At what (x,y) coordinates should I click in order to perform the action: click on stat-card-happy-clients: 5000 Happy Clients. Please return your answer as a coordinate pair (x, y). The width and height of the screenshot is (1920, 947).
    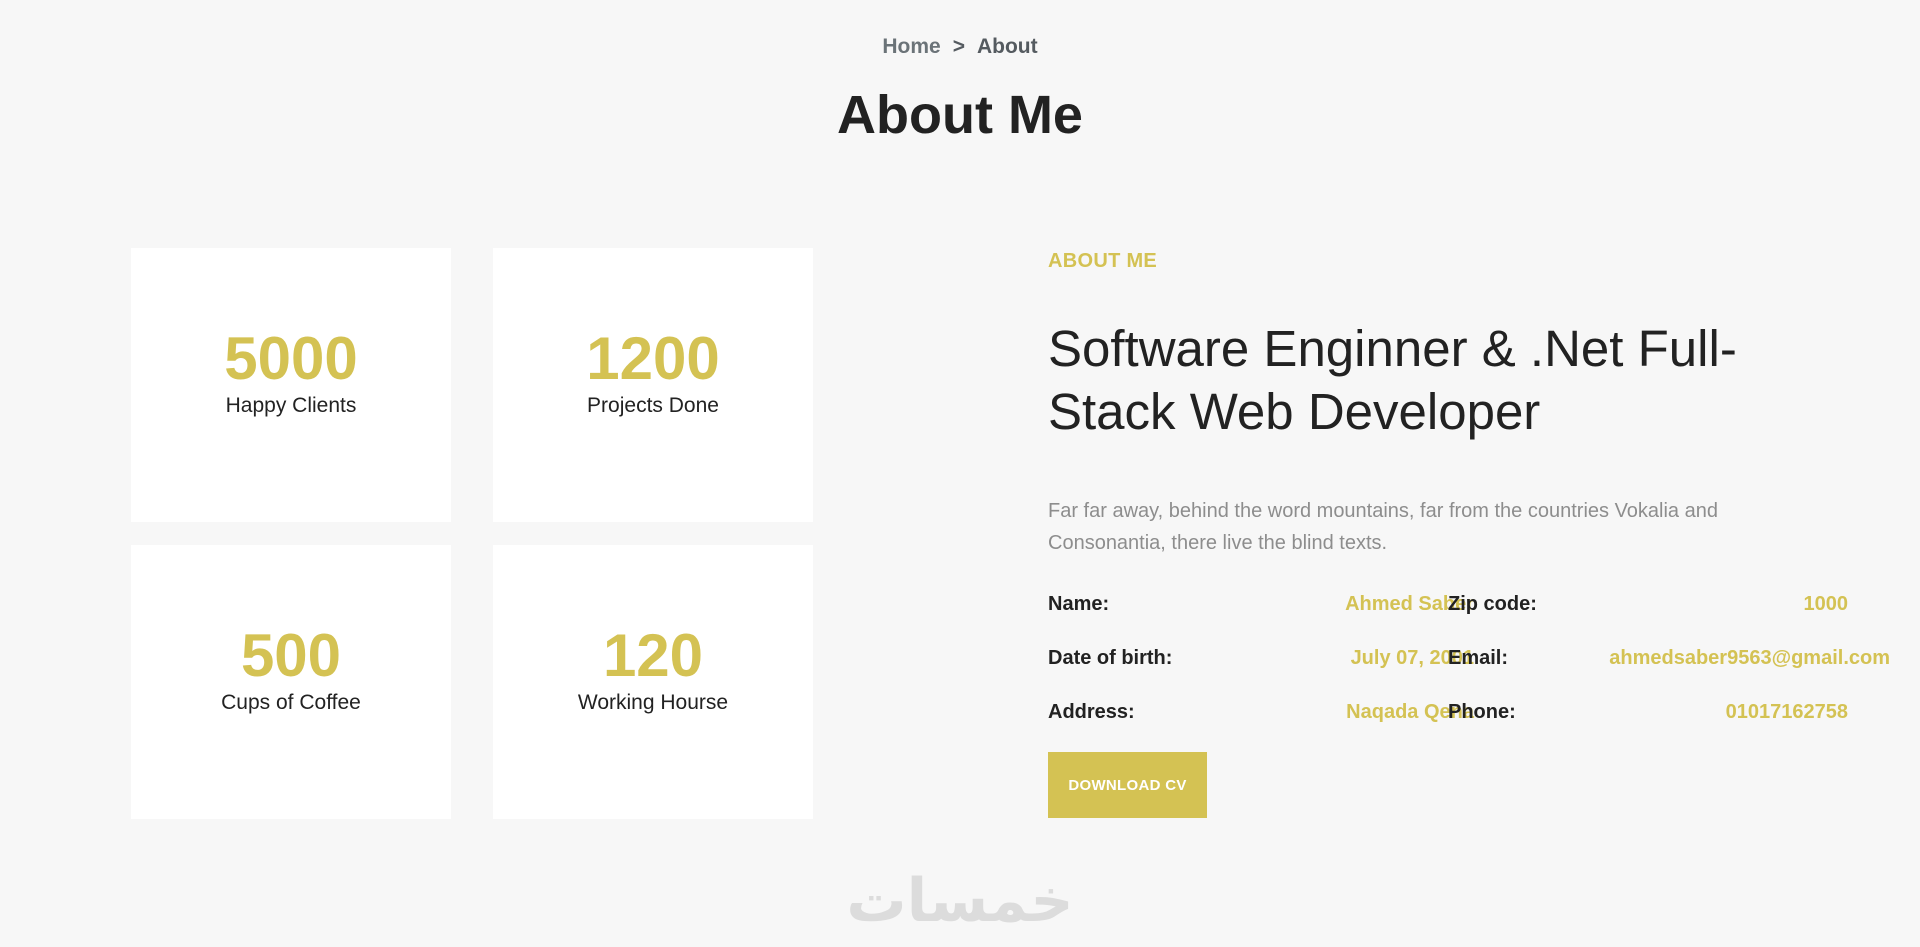
    Looking at the image, I should click on (291, 385).